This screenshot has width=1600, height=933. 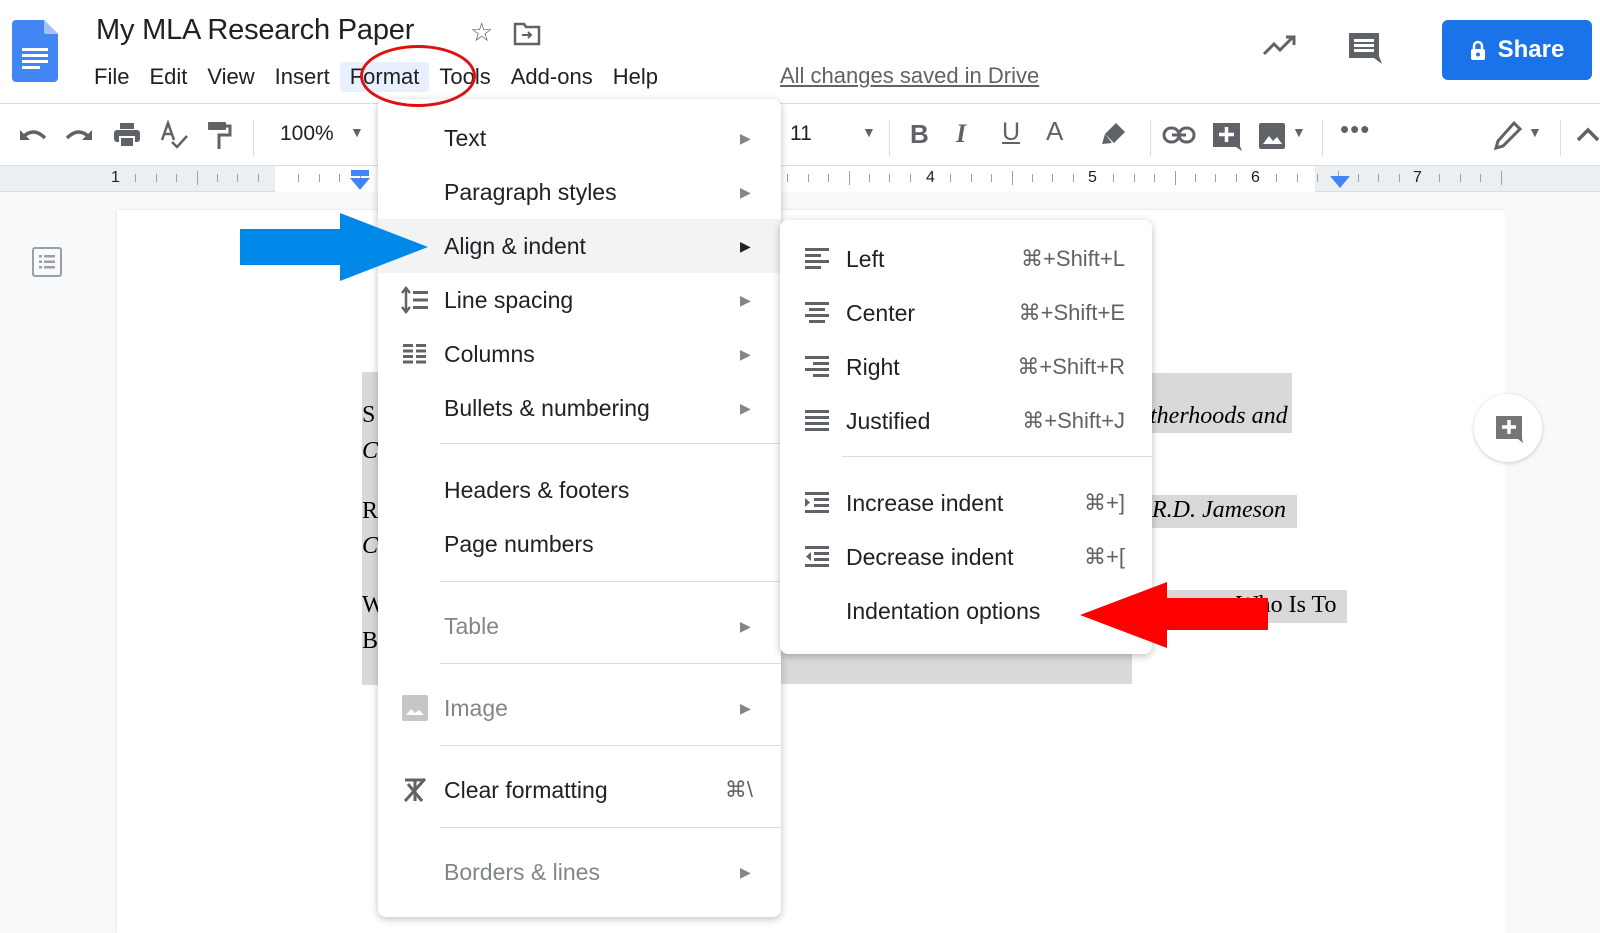 I want to click on zoom-dropdown-icon: ▼, so click(x=357, y=132).